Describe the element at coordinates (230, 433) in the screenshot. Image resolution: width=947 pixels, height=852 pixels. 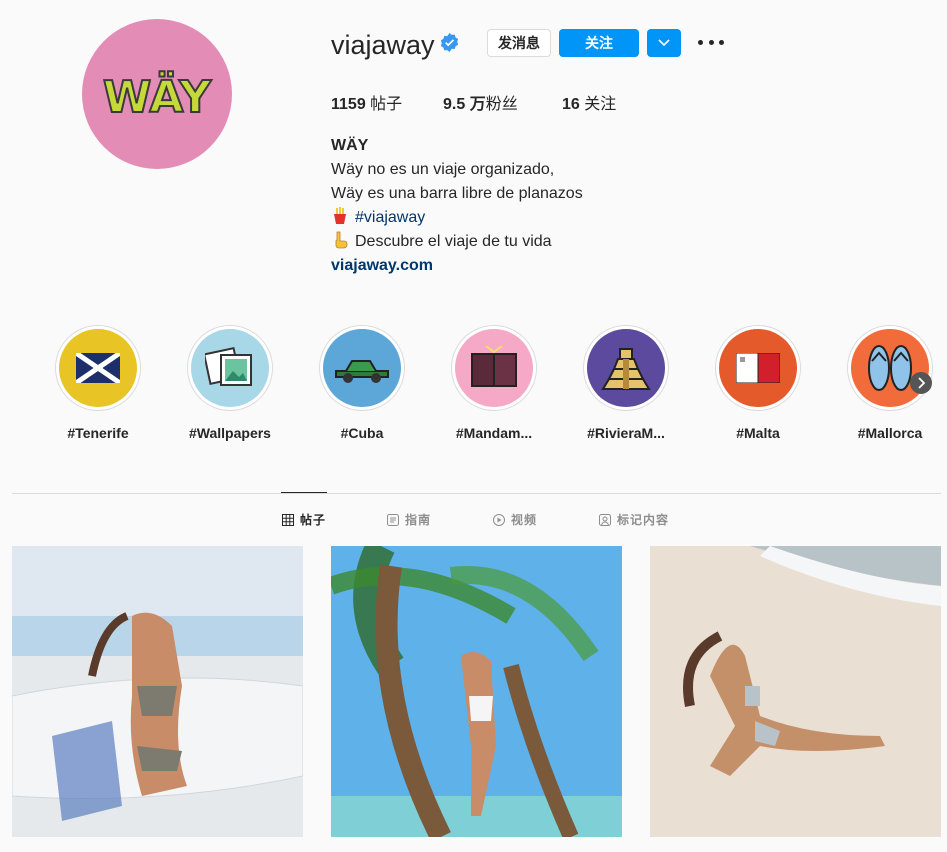
I see `highlight-label: #Wallpapers` at that location.